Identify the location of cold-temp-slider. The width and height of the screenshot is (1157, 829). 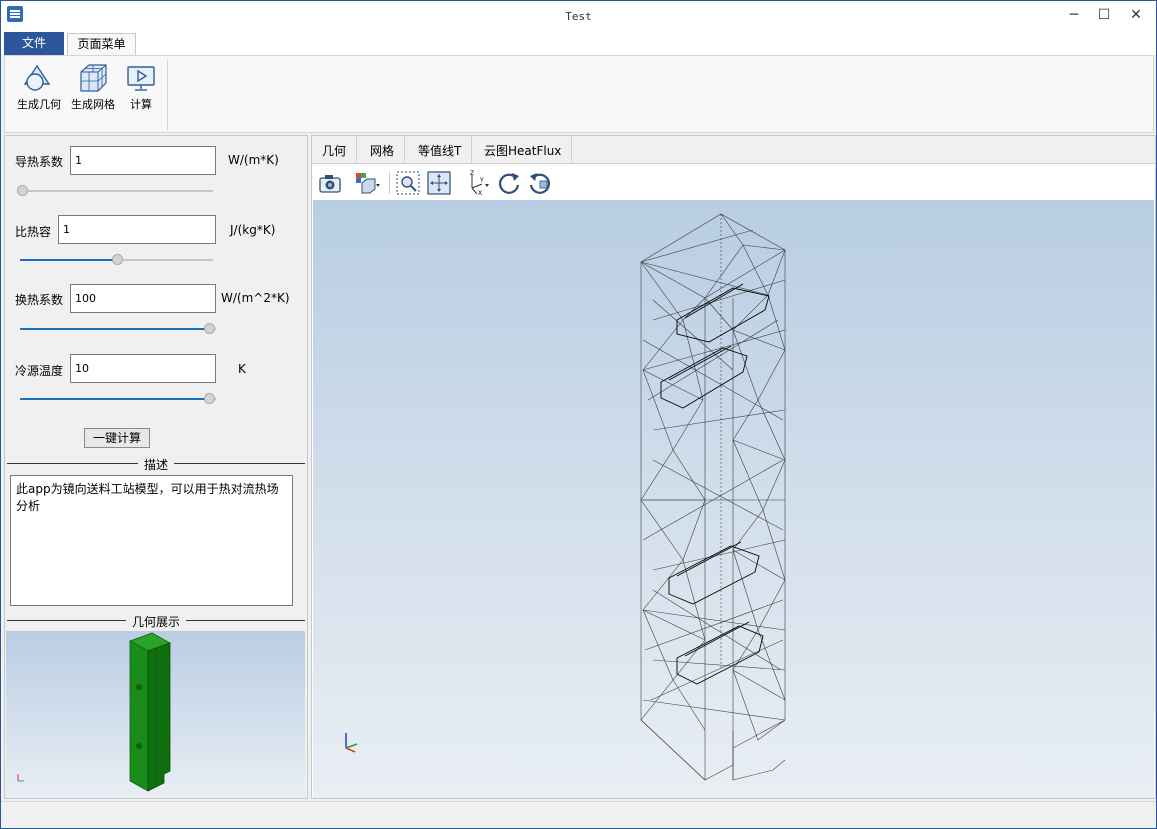
(118, 399).